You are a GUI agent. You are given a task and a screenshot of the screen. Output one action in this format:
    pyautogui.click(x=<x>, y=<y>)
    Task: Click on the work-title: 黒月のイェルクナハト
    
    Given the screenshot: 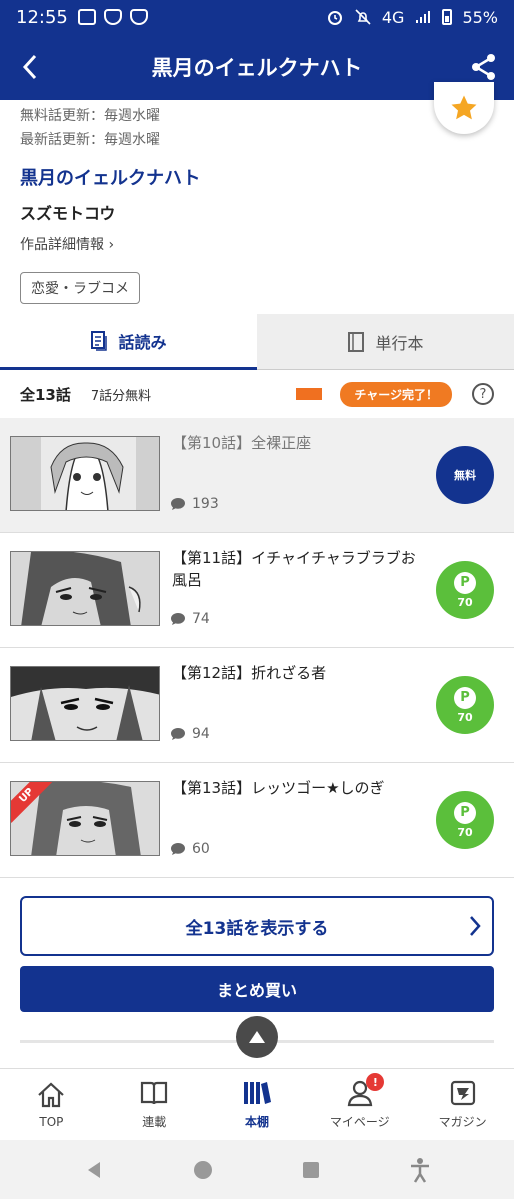 What is the action you would take?
    pyautogui.click(x=110, y=178)
    